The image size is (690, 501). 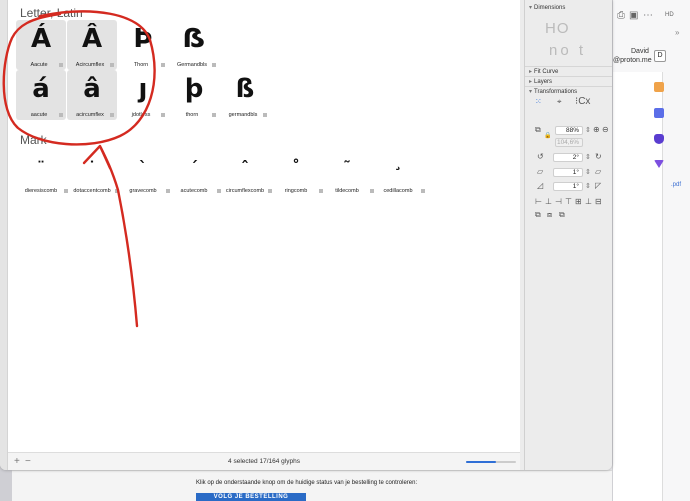 I want to click on scale-secondary-field: 104,6%, so click(x=569, y=142).